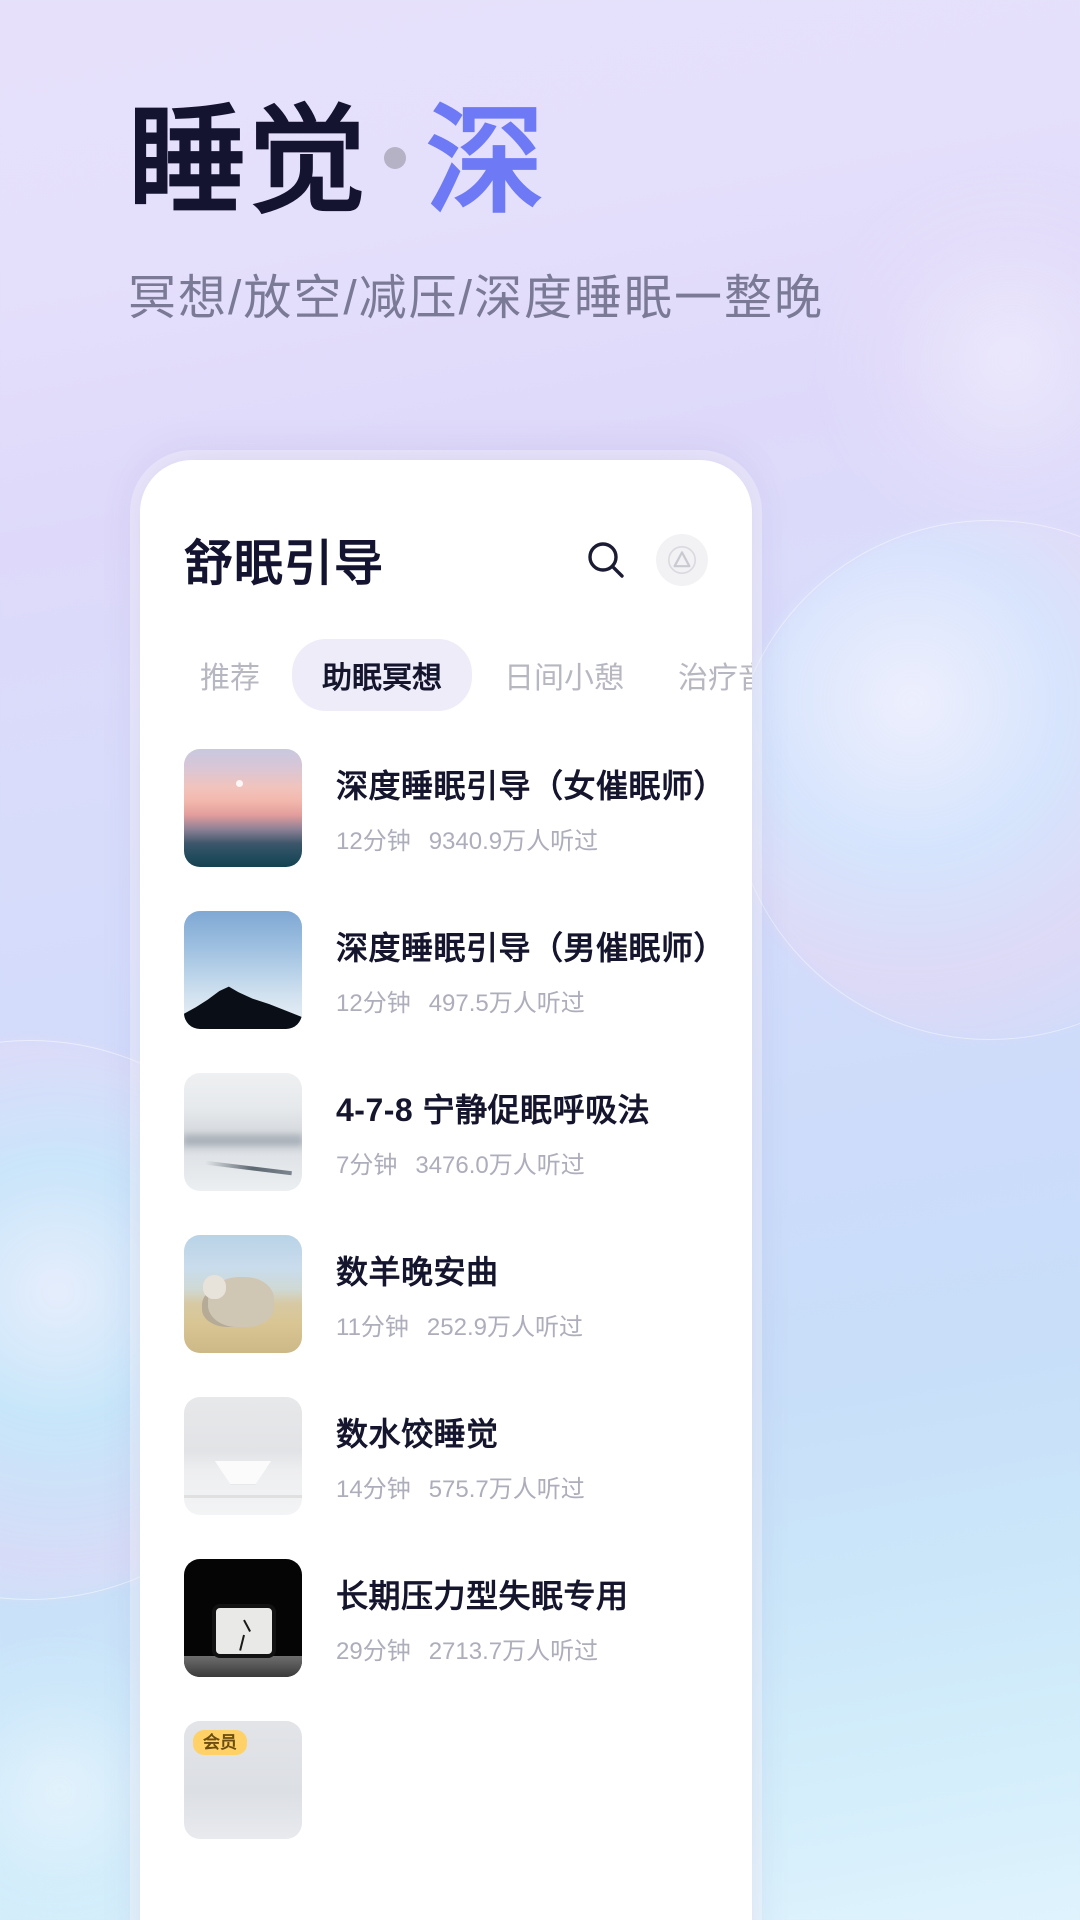  Describe the element at coordinates (531, 785) in the screenshot. I see `track-title: 深度睡眠引导（女催眠师）` at that location.